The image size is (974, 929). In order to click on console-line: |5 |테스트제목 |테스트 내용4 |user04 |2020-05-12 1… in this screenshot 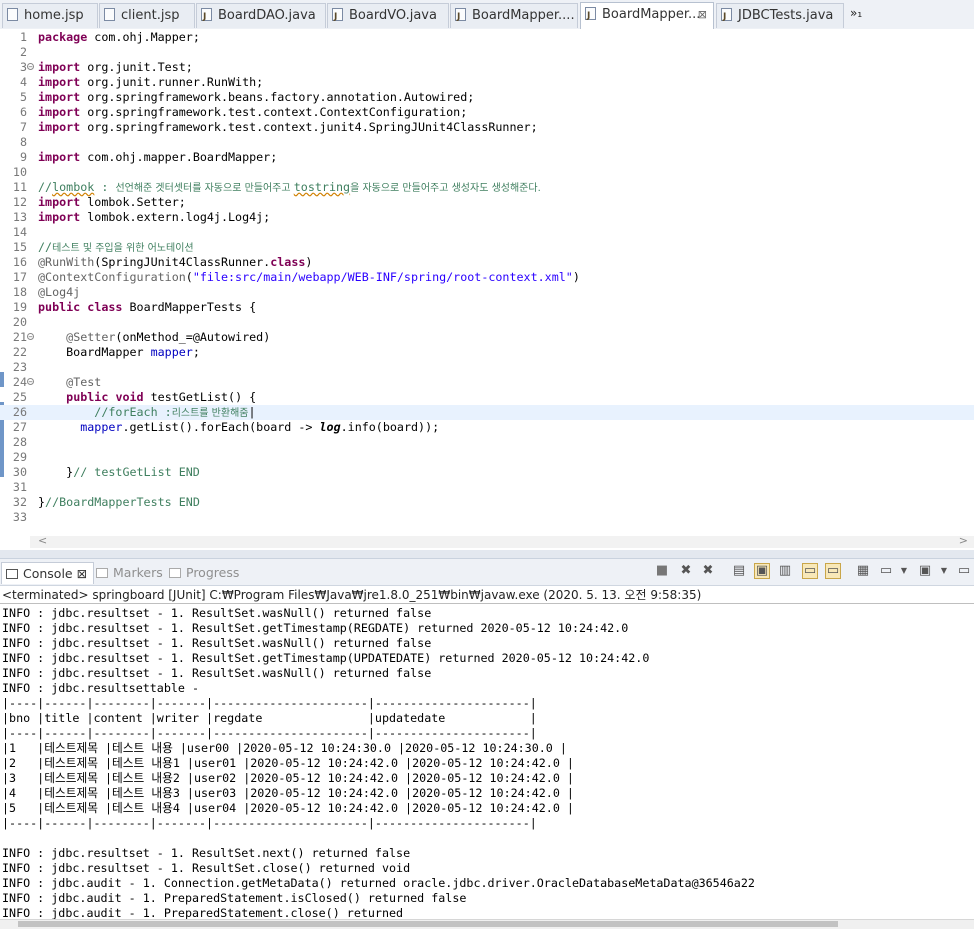, I will do `click(288, 808)`.